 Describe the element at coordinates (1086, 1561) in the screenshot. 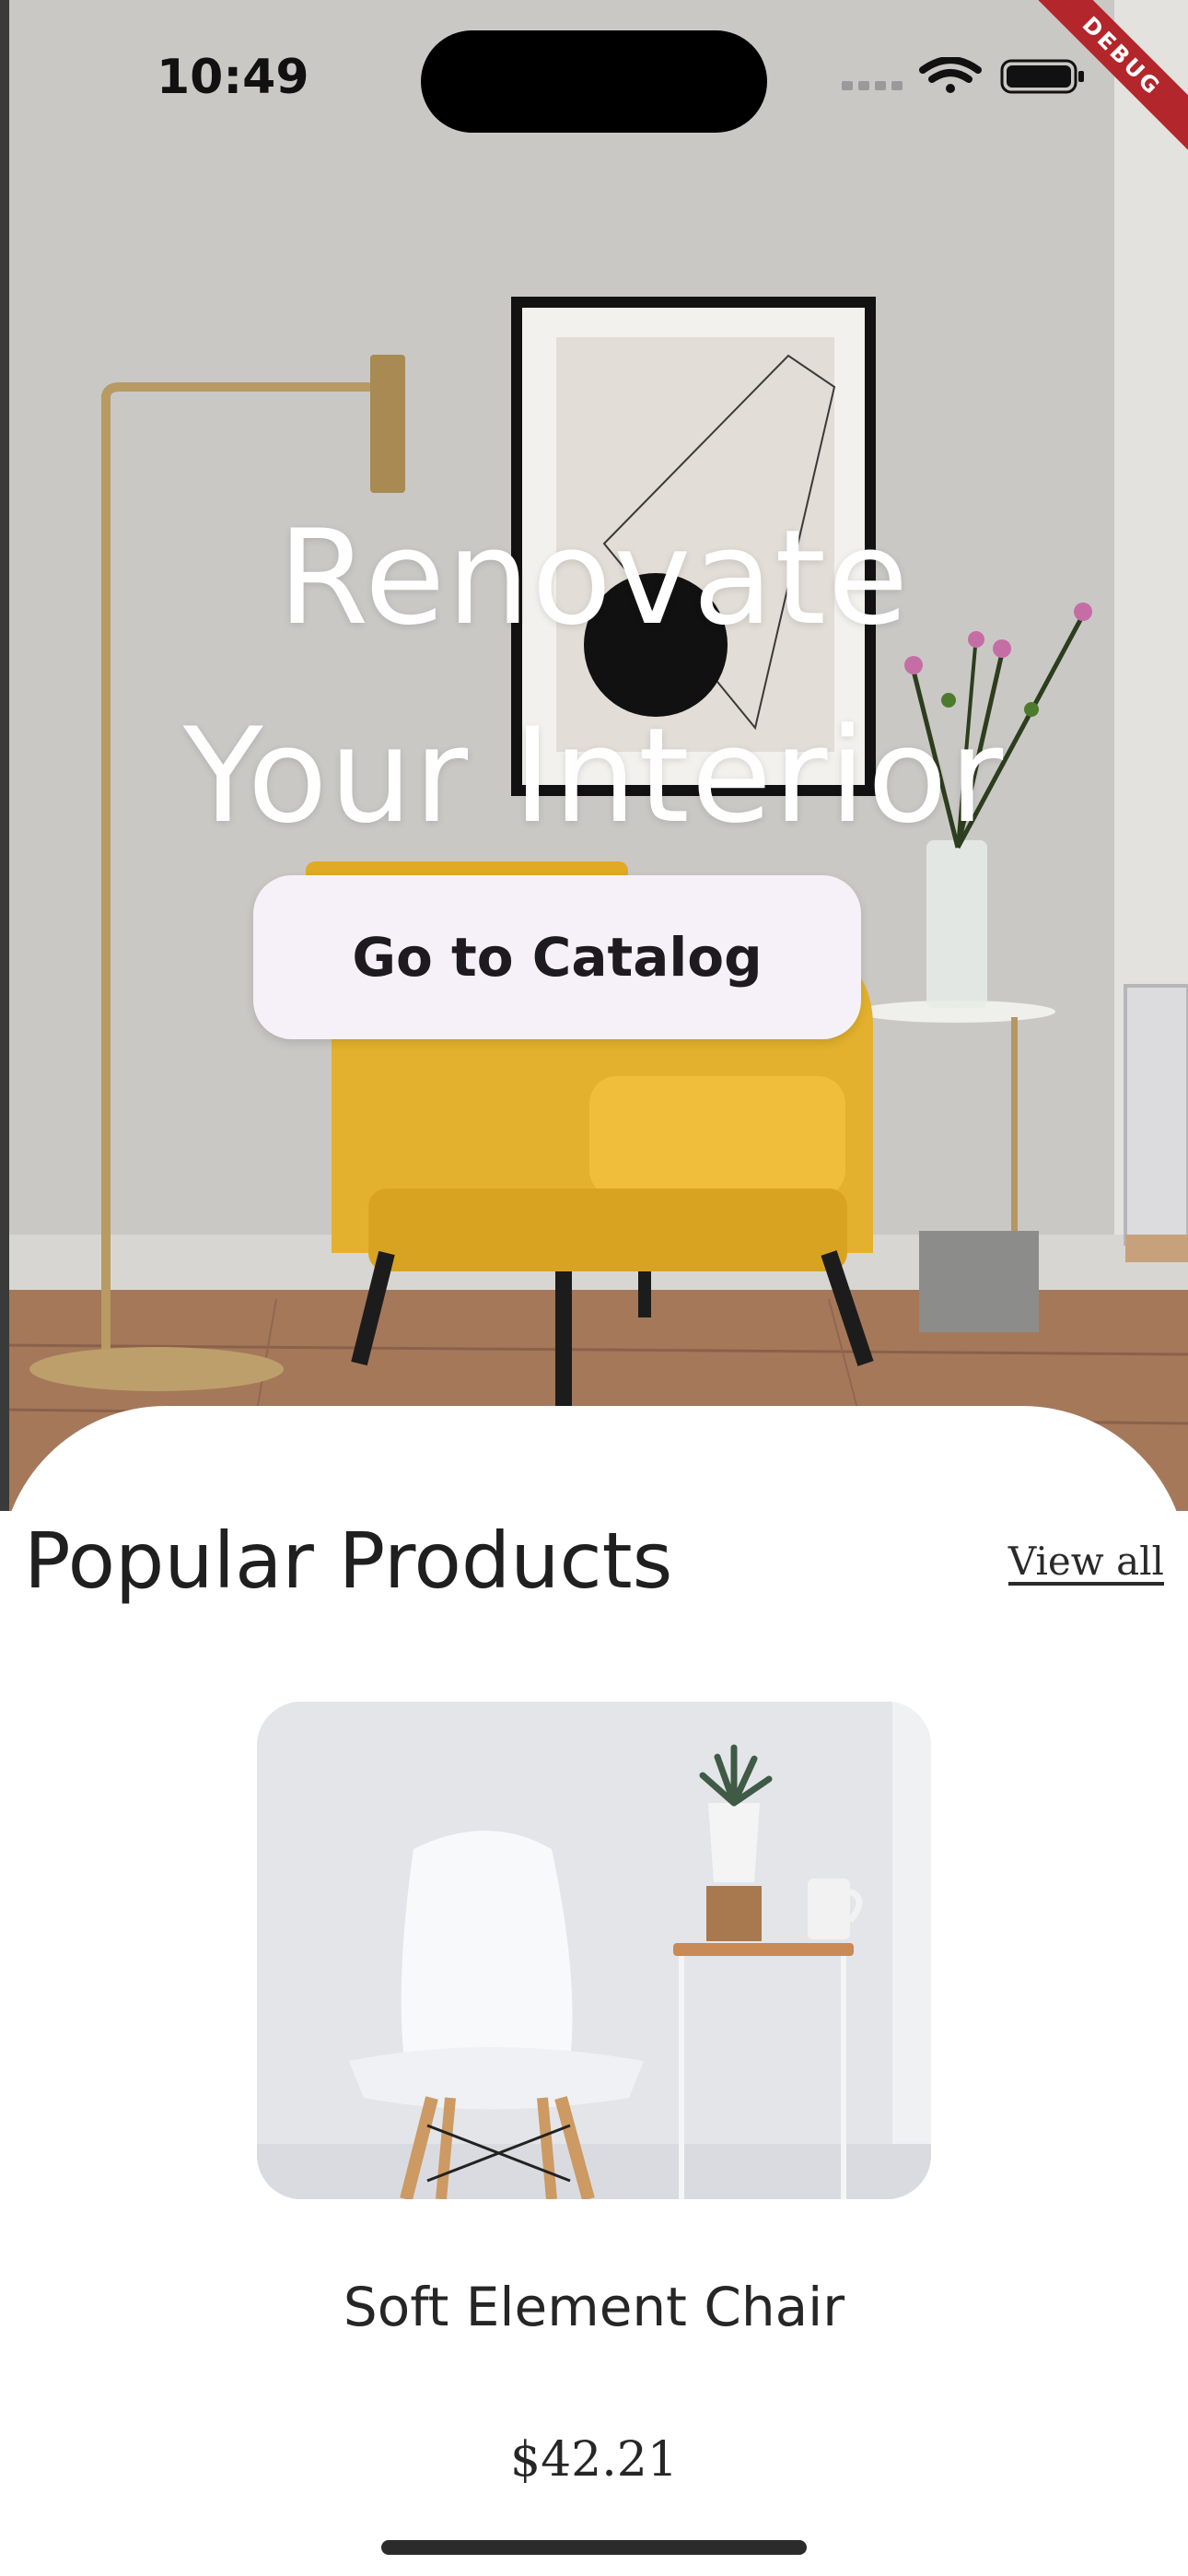

I see `view-all-link: View all` at that location.